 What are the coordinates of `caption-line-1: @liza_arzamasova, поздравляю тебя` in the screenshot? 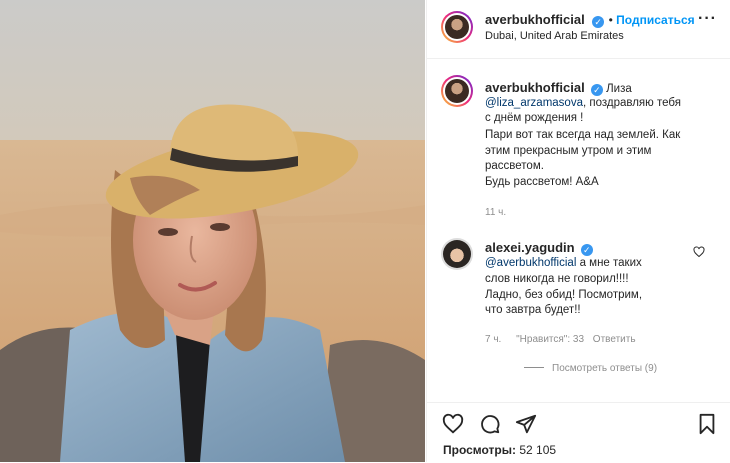 It's located at (583, 103).